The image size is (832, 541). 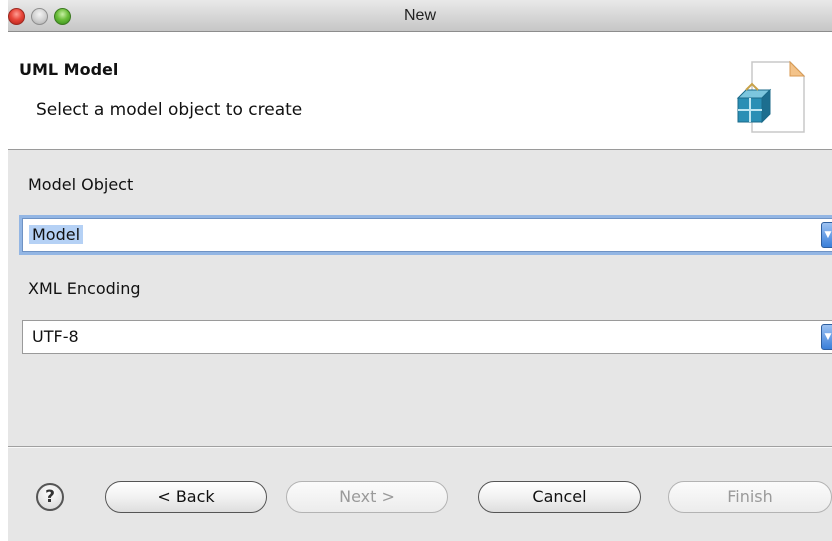 I want to click on help-button: ?, so click(x=50, y=497).